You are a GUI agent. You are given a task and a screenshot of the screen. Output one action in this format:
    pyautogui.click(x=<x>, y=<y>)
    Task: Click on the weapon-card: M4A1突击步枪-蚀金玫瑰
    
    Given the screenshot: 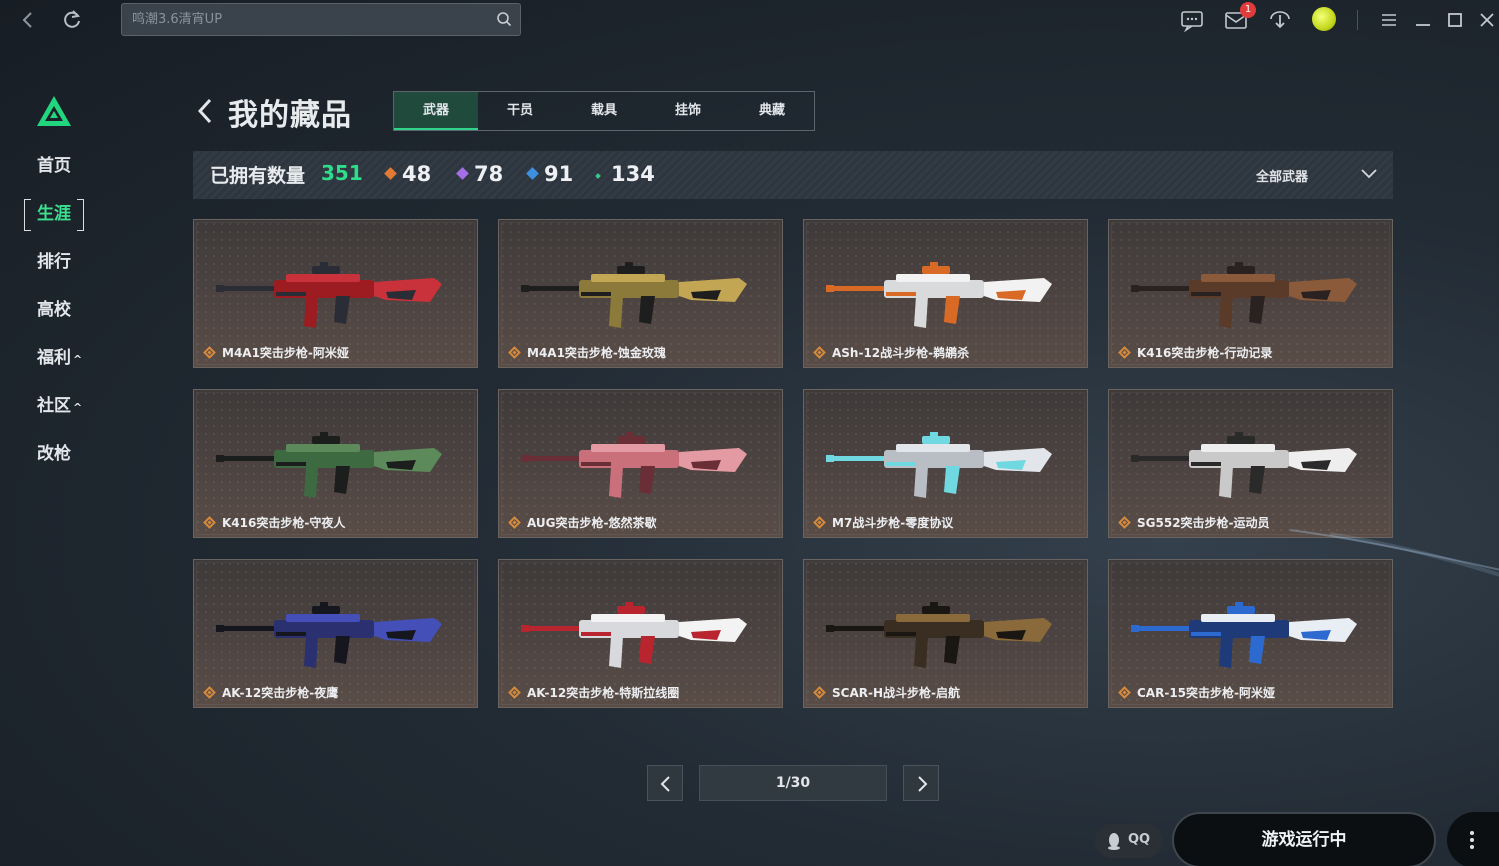 What is the action you would take?
    pyautogui.click(x=640, y=293)
    